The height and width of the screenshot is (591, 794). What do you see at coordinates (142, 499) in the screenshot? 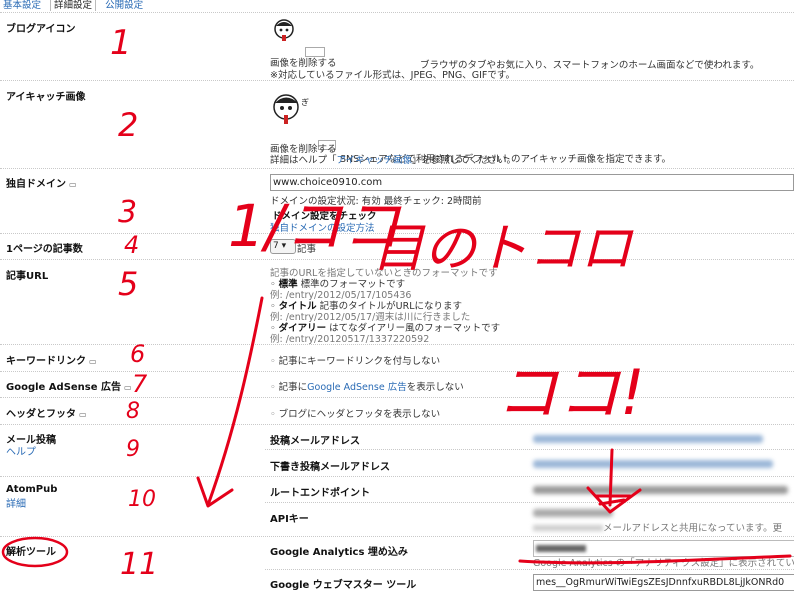
I see `annotation-number: 10` at bounding box center [142, 499].